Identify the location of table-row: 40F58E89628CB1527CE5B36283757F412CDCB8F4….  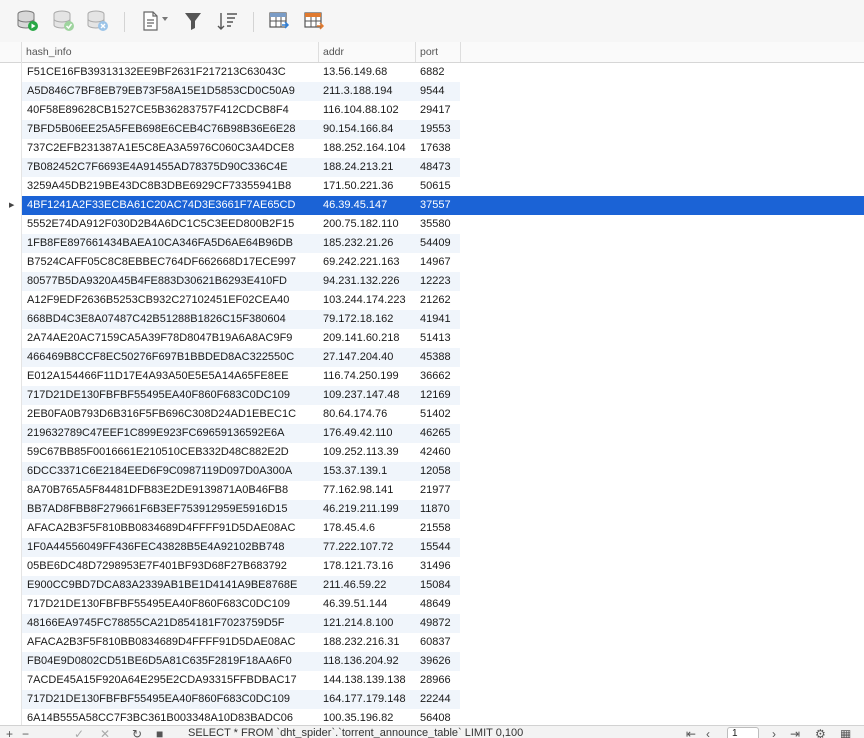
(432, 110).